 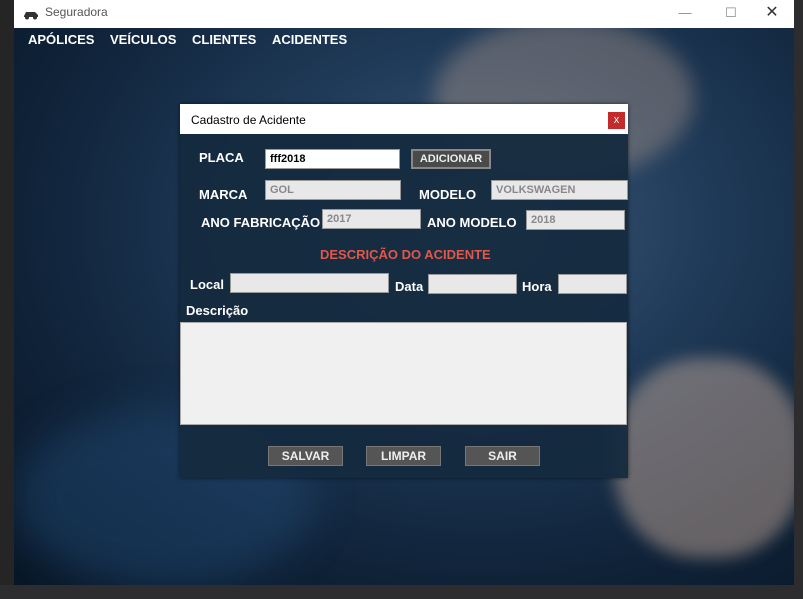 I want to click on title-bar: Seguradora — ☐ ✕, so click(x=404, y=14).